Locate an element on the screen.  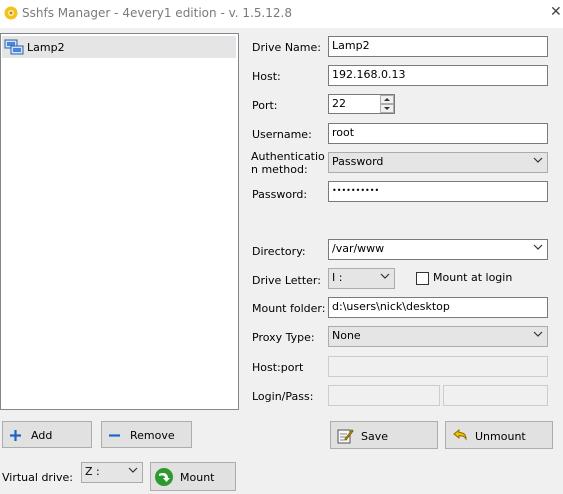
username-label: Username: is located at coordinates (282, 134).